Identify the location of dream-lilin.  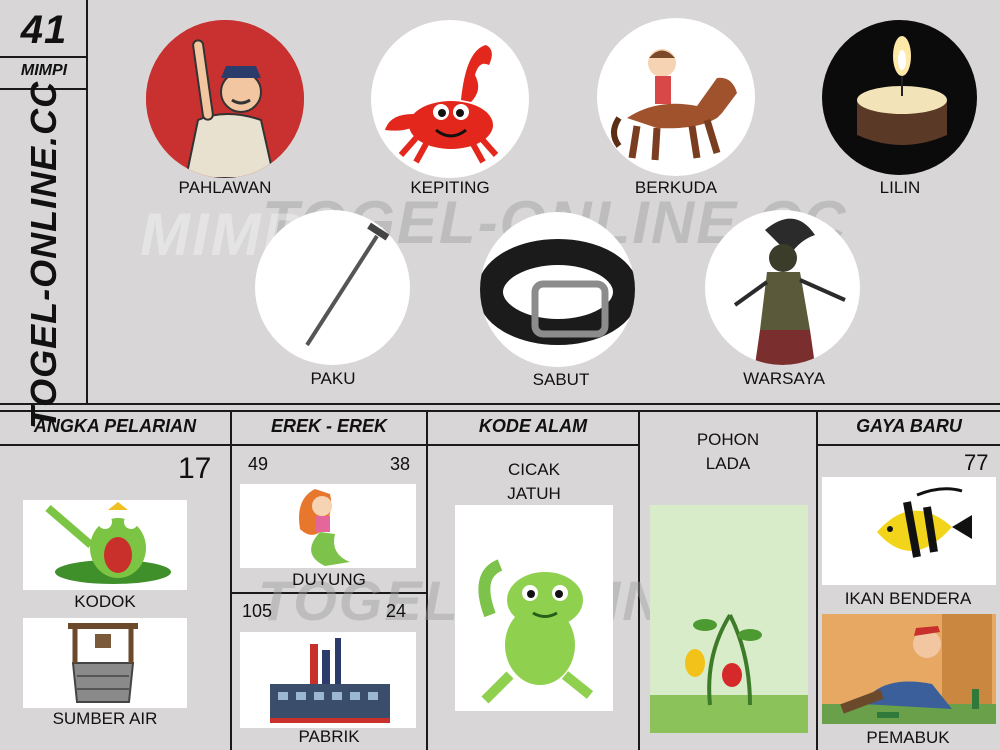
(899, 97).